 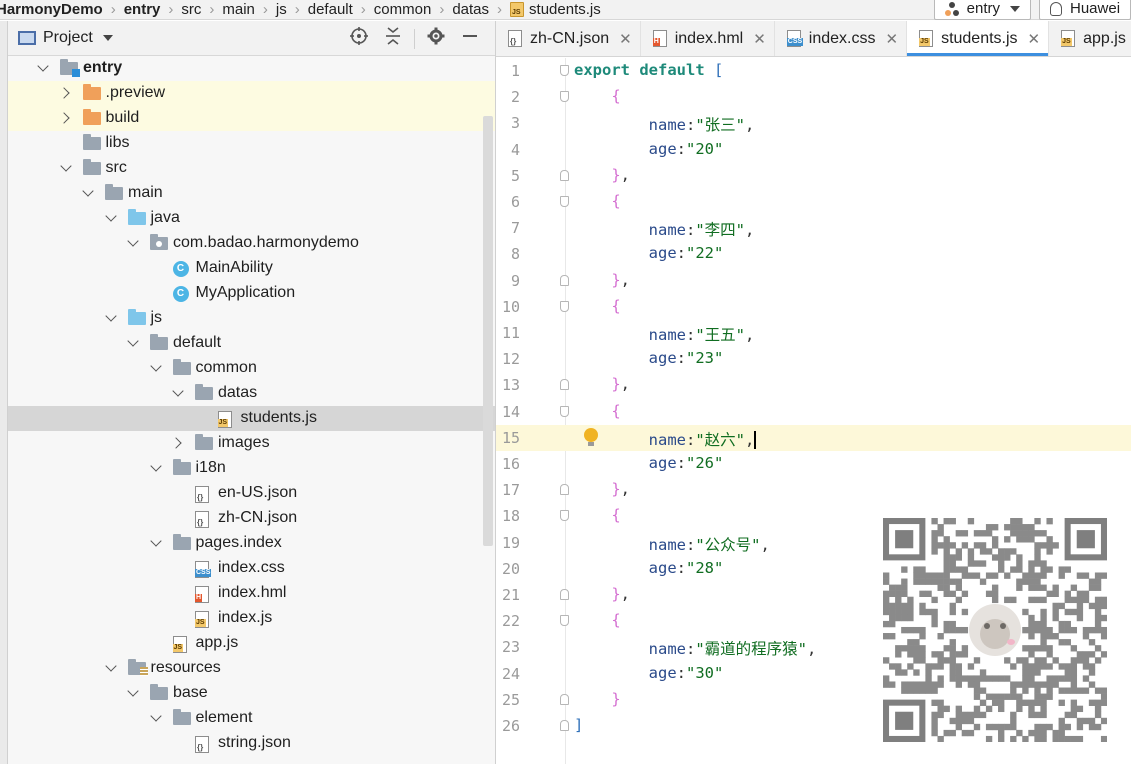 What do you see at coordinates (4, 392) in the screenshot?
I see `tool-window-stripe` at bounding box center [4, 392].